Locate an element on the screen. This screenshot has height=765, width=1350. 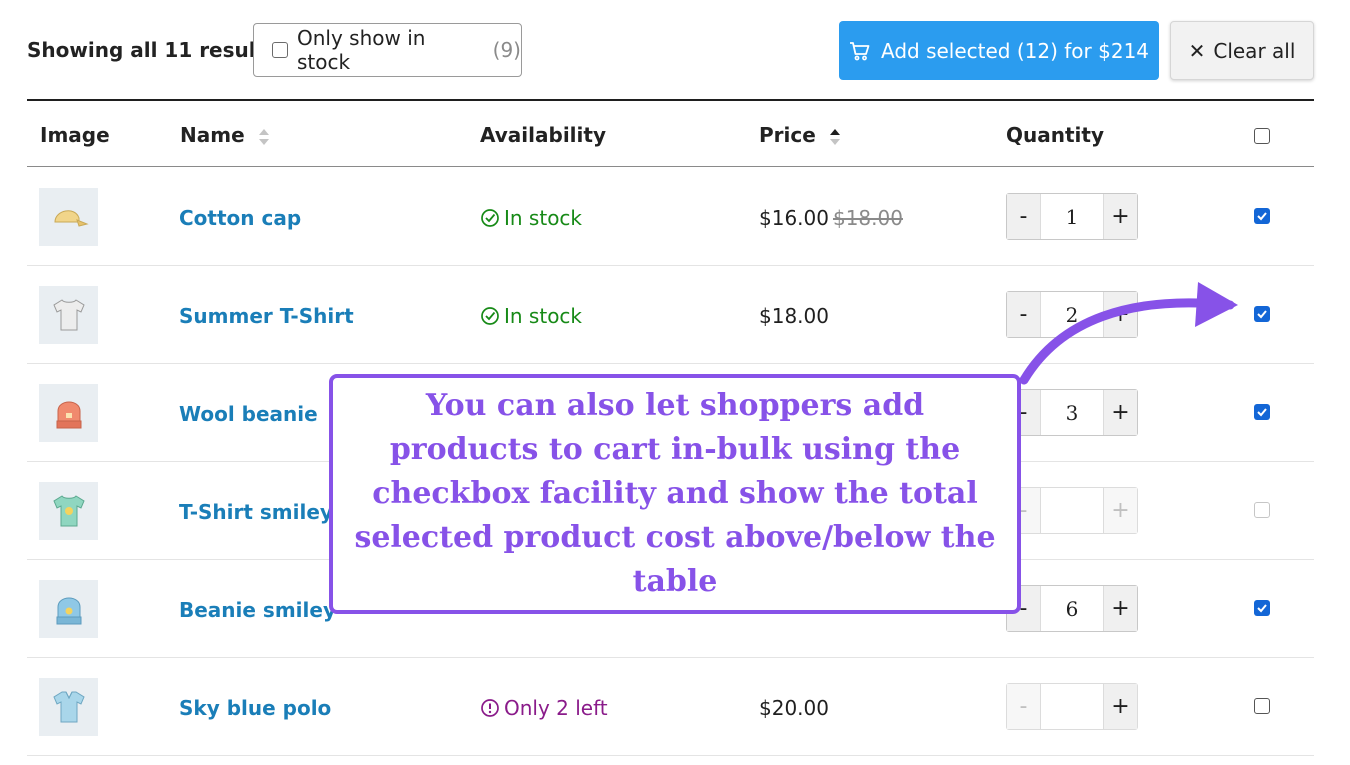
sale-price: $18.00 is located at coordinates (794, 316).